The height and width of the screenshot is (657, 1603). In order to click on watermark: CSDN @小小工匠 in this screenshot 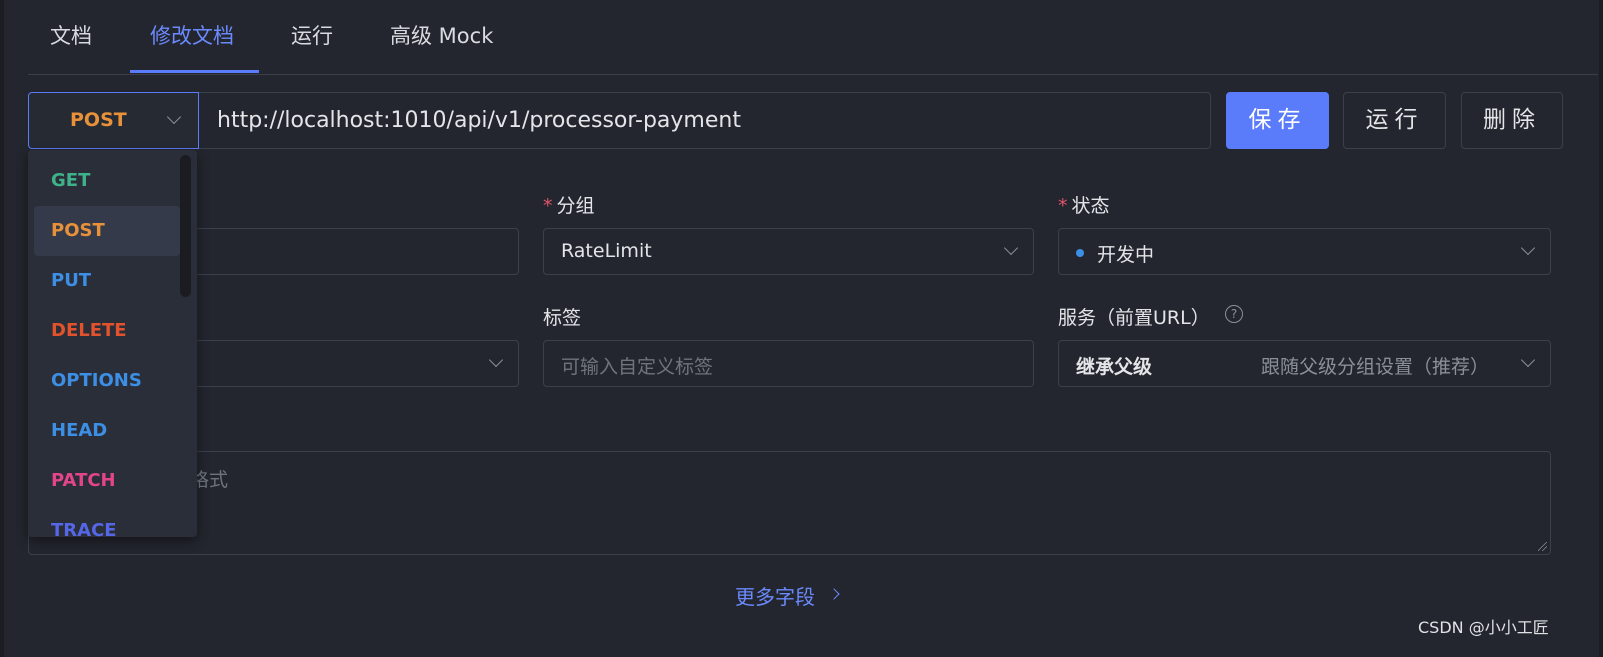, I will do `click(1483, 627)`.